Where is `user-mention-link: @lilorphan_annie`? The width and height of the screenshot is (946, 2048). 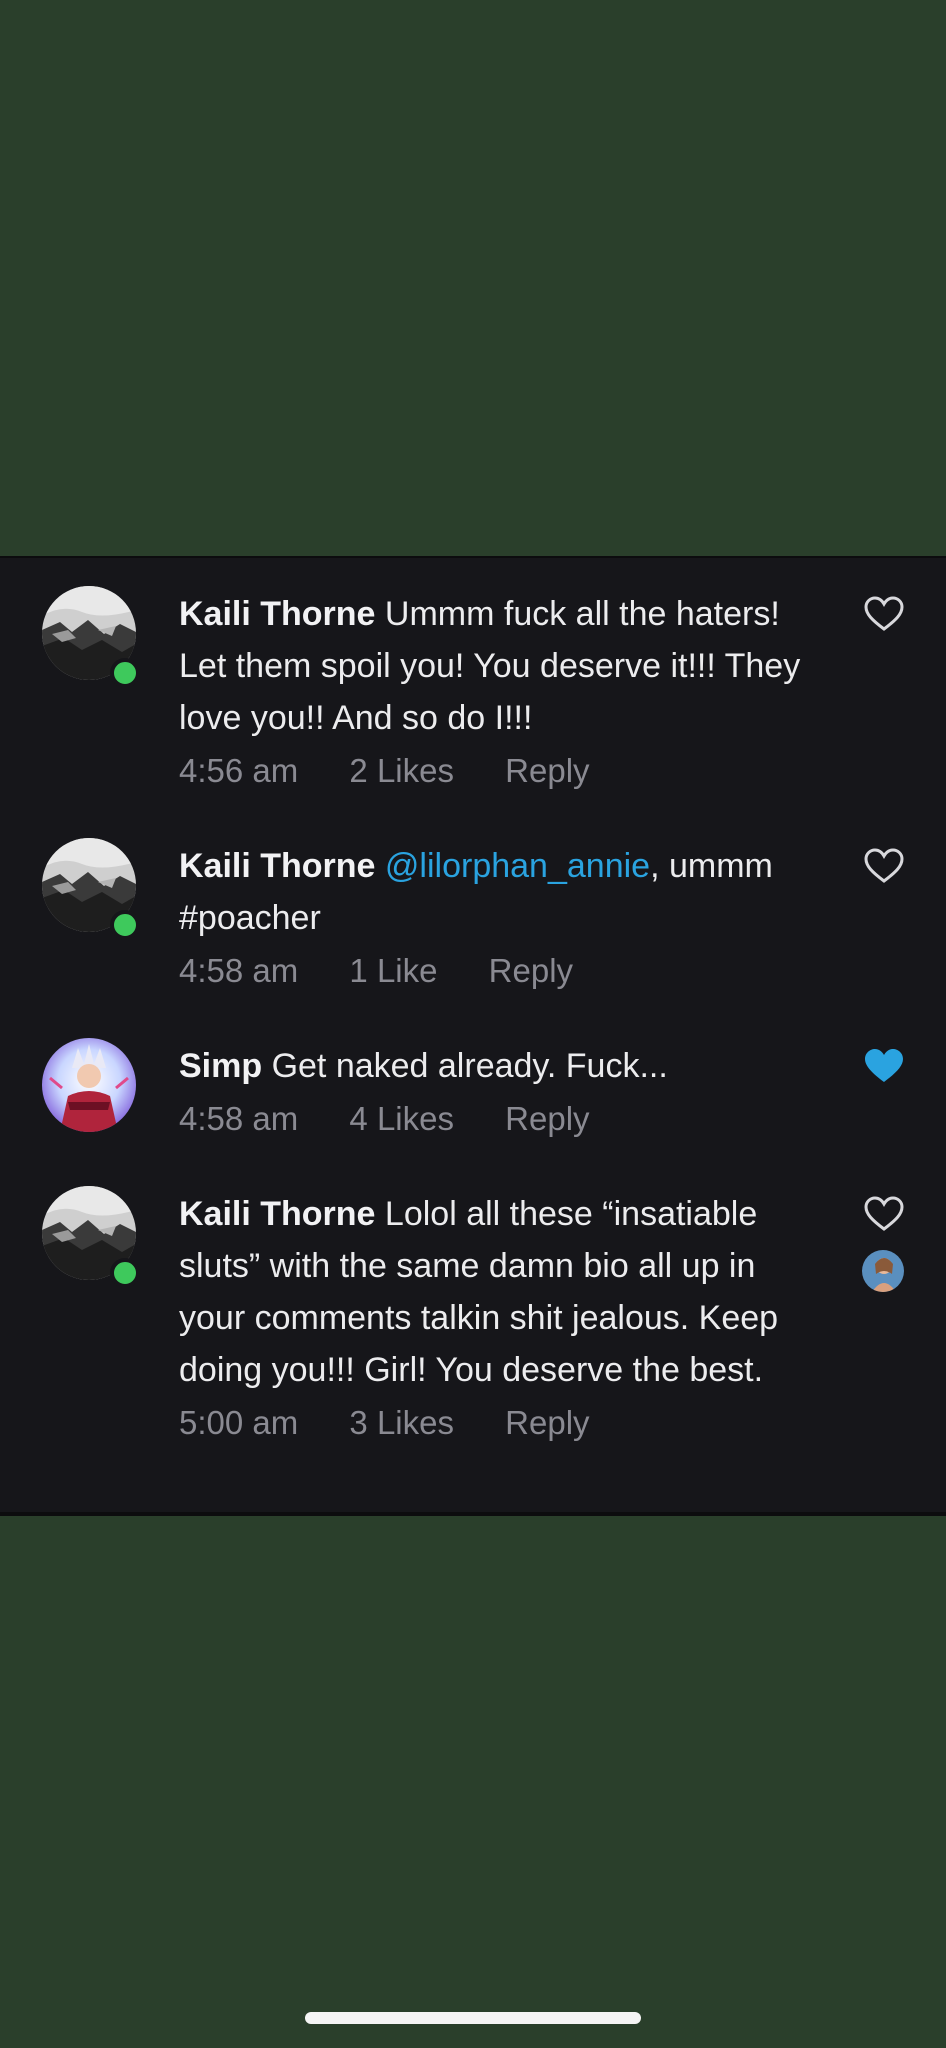 user-mention-link: @lilorphan_annie is located at coordinates (517, 866).